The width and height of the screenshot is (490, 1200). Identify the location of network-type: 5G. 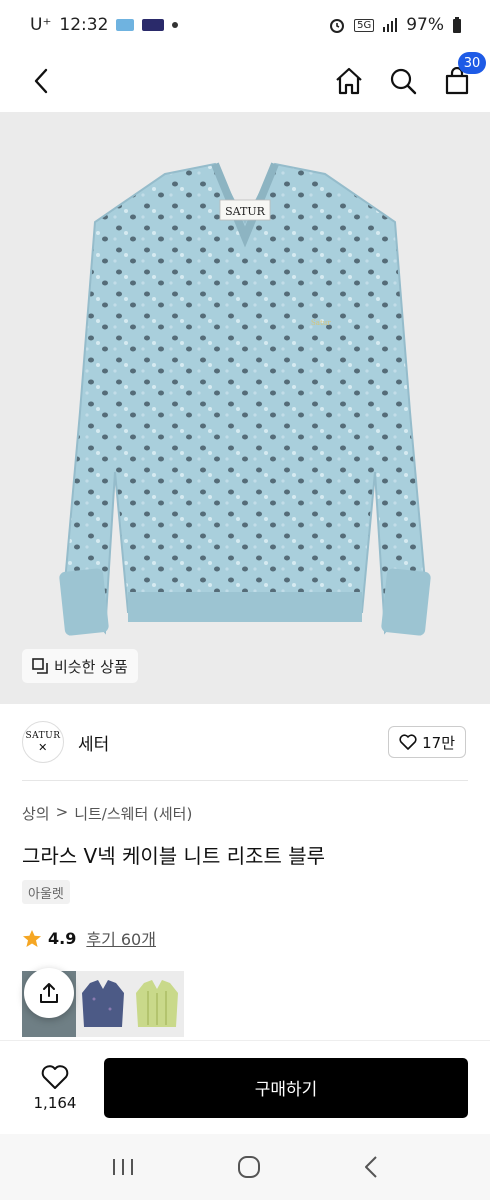
(364, 25).